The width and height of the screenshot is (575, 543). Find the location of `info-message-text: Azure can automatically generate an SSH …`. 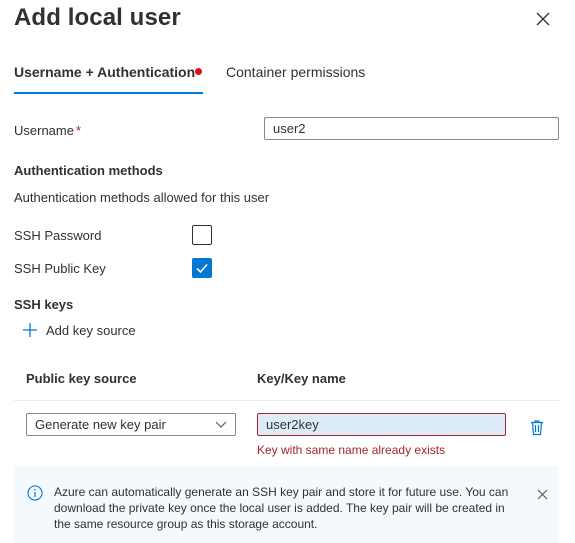

info-message-text: Azure can automatically generate an SSH … is located at coordinates (281, 508).